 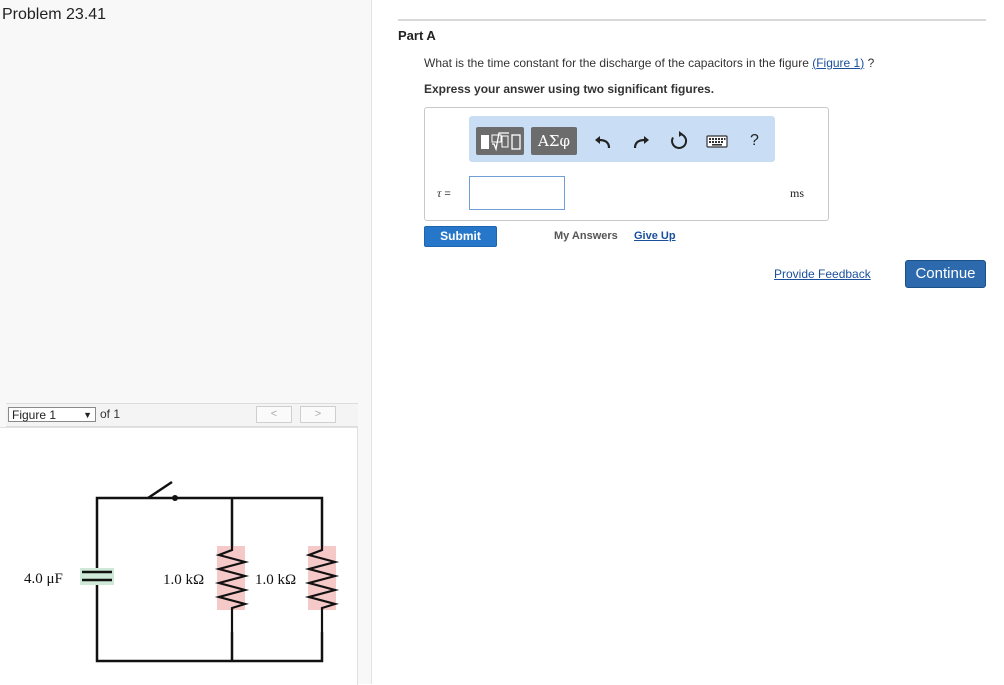 I want to click on capacitor, so click(x=97, y=576).